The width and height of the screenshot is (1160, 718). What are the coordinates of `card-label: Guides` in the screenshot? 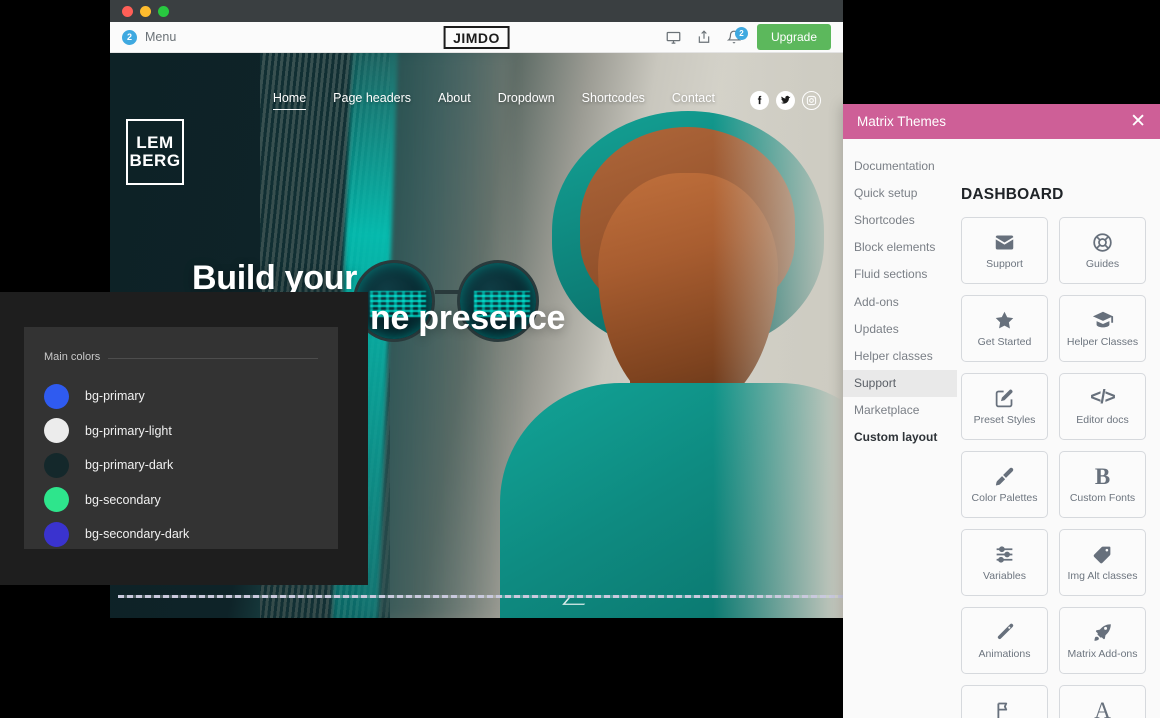 It's located at (1102, 264).